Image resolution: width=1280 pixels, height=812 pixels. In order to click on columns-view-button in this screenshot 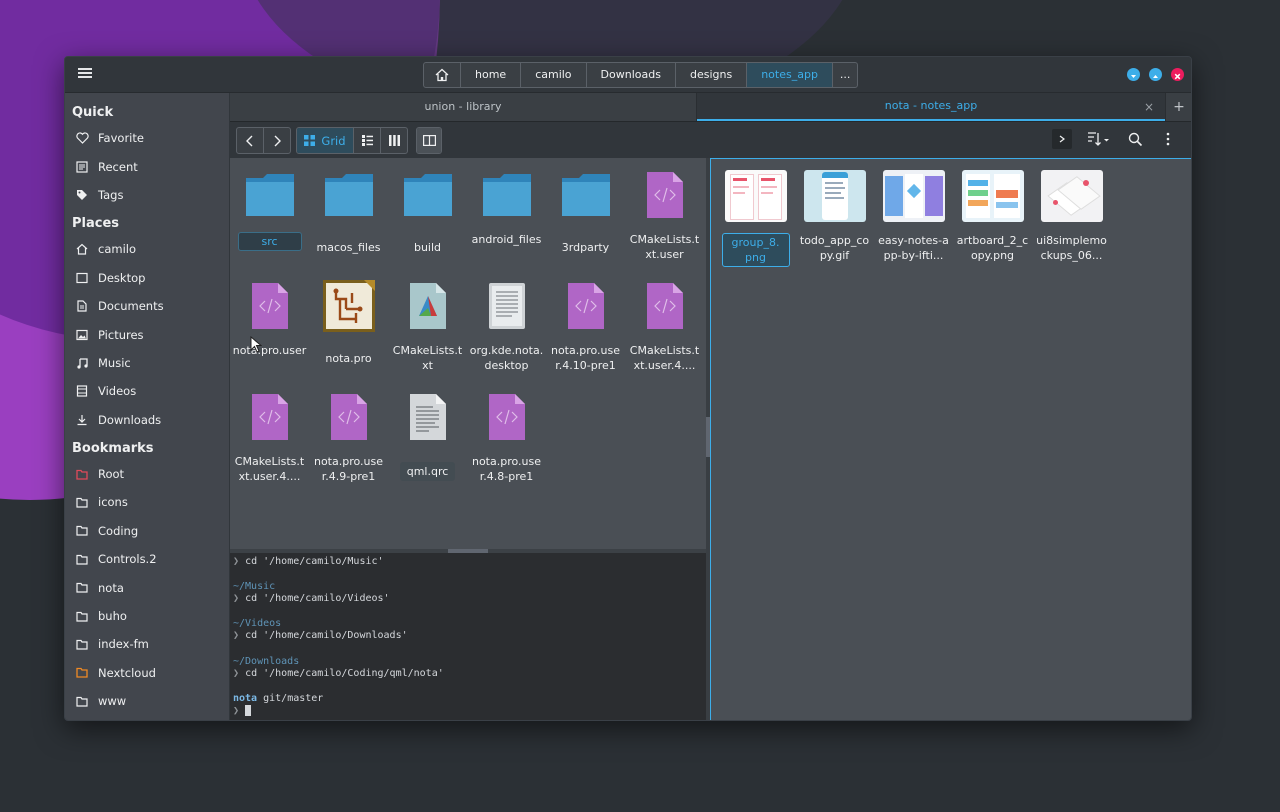, I will do `click(394, 140)`.